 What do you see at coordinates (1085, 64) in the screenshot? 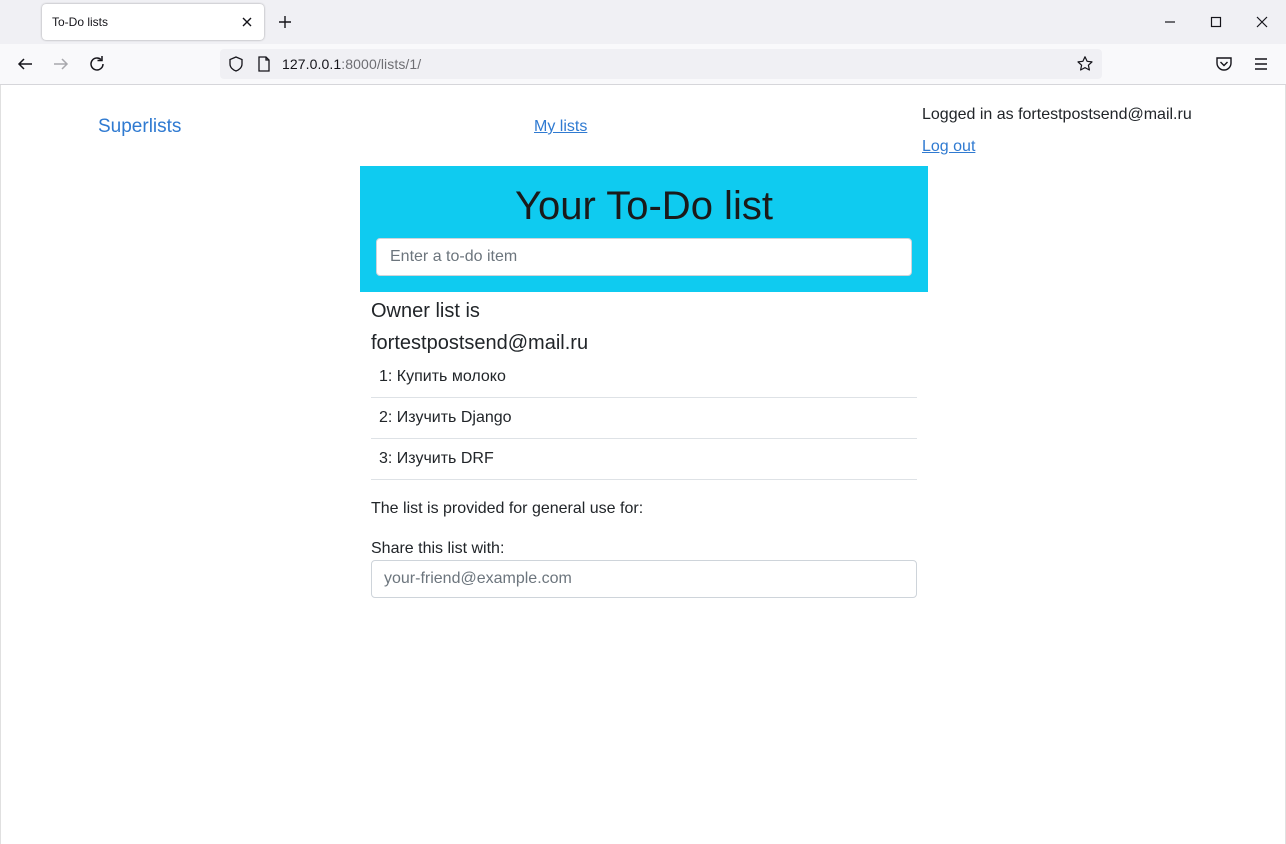
I see `star-icon` at bounding box center [1085, 64].